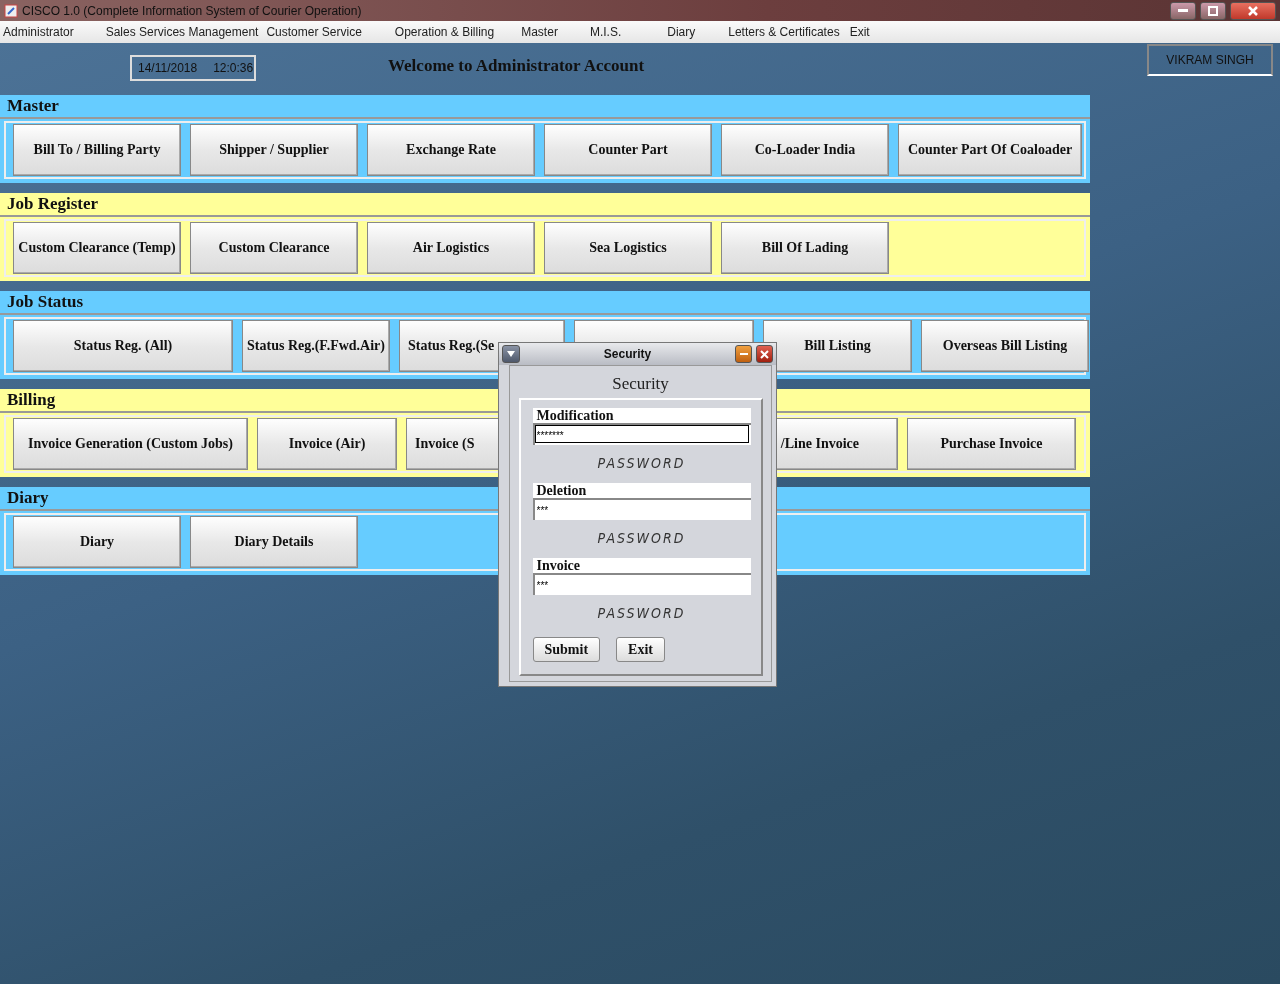 The width and height of the screenshot is (1280, 984). What do you see at coordinates (990, 150) in the screenshot?
I see `module-button: Counter Part Of Coaloader` at bounding box center [990, 150].